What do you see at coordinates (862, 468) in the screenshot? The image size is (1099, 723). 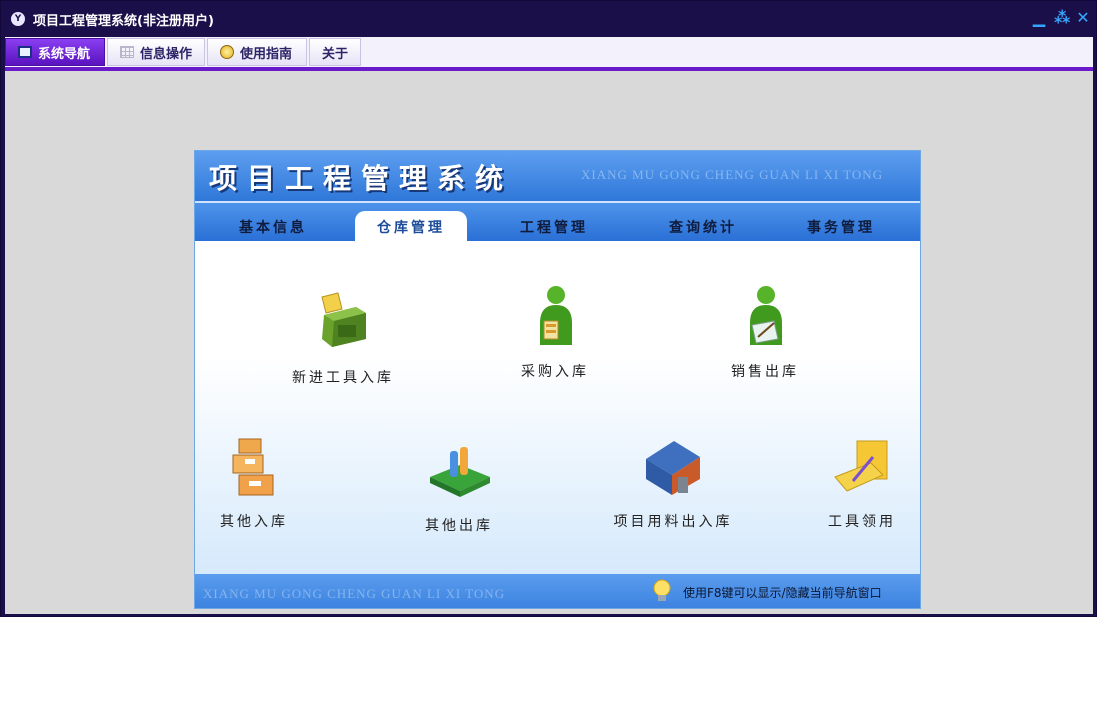 I see `tool-collection-icon` at bounding box center [862, 468].